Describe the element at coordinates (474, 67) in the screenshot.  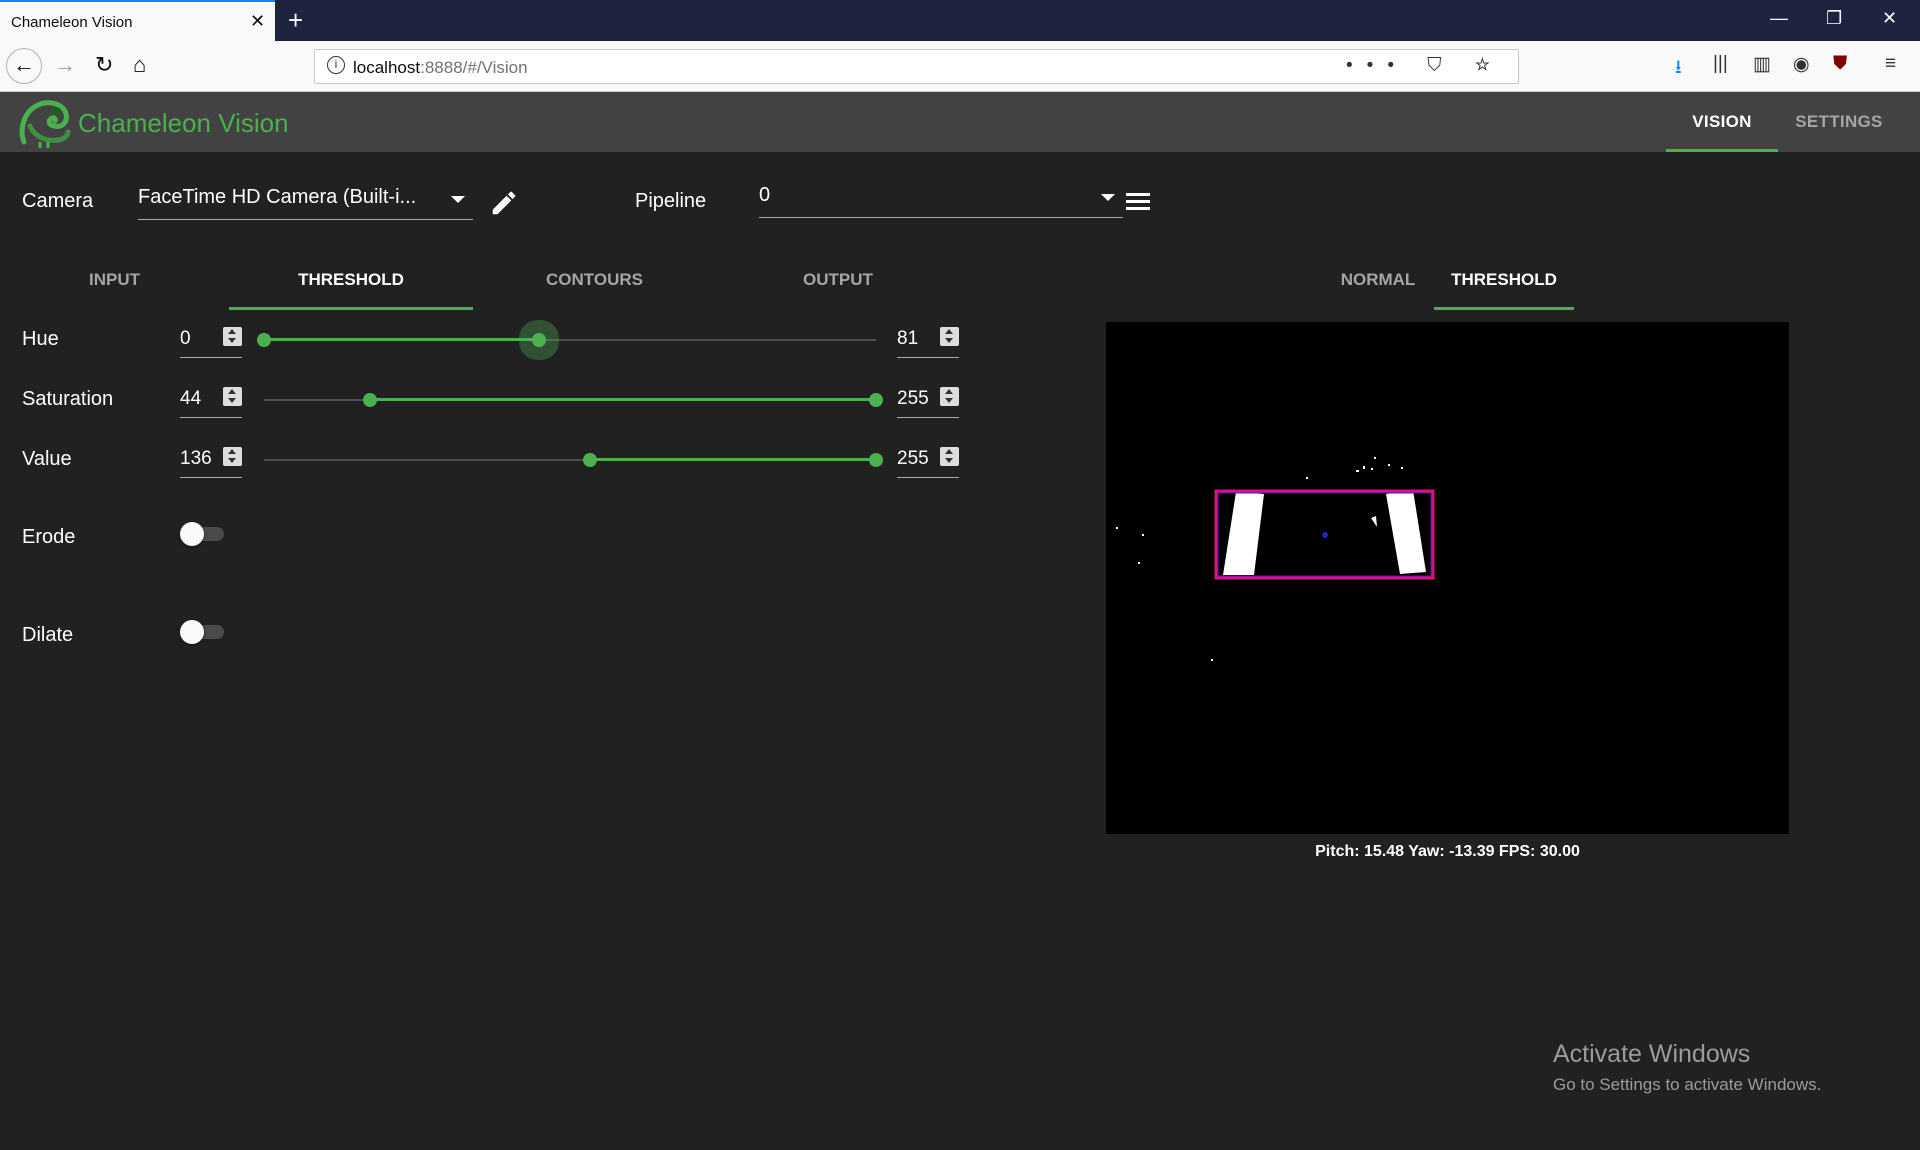
I see `url-path: :8888/#/Vision` at that location.